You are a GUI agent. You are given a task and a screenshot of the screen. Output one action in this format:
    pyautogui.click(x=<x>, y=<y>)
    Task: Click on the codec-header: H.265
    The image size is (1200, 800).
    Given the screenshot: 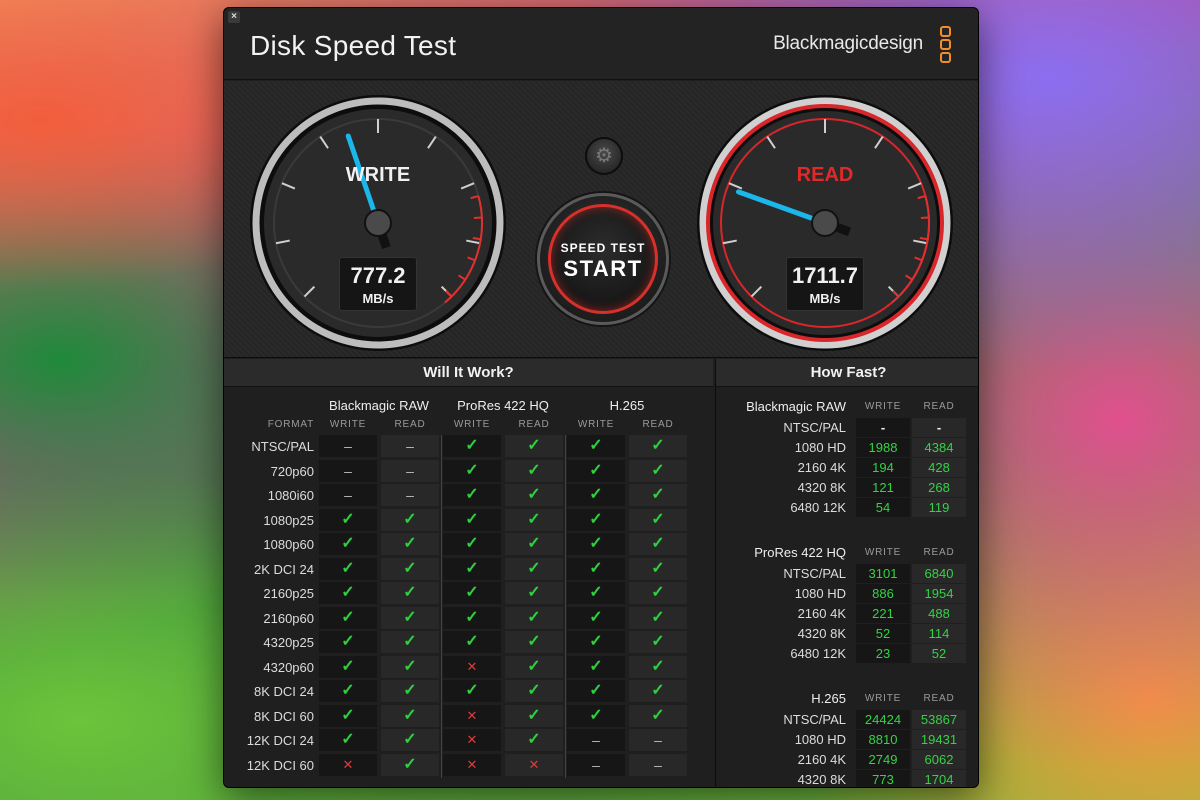 What is the action you would take?
    pyautogui.click(x=627, y=405)
    